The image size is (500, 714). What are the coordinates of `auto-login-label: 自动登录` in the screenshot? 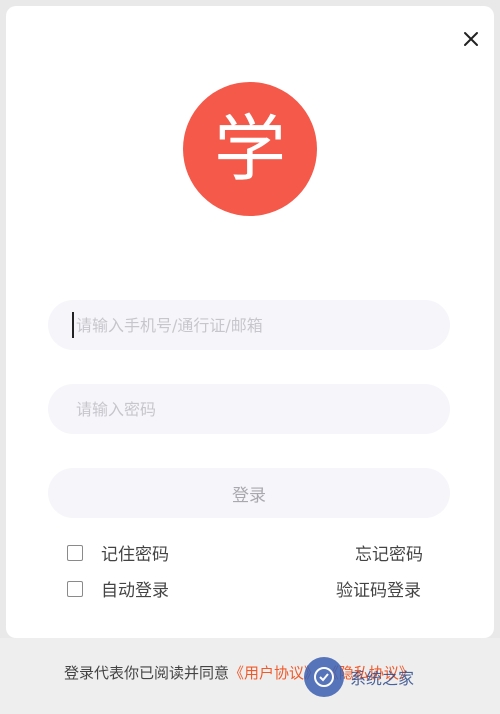 It's located at (135, 591).